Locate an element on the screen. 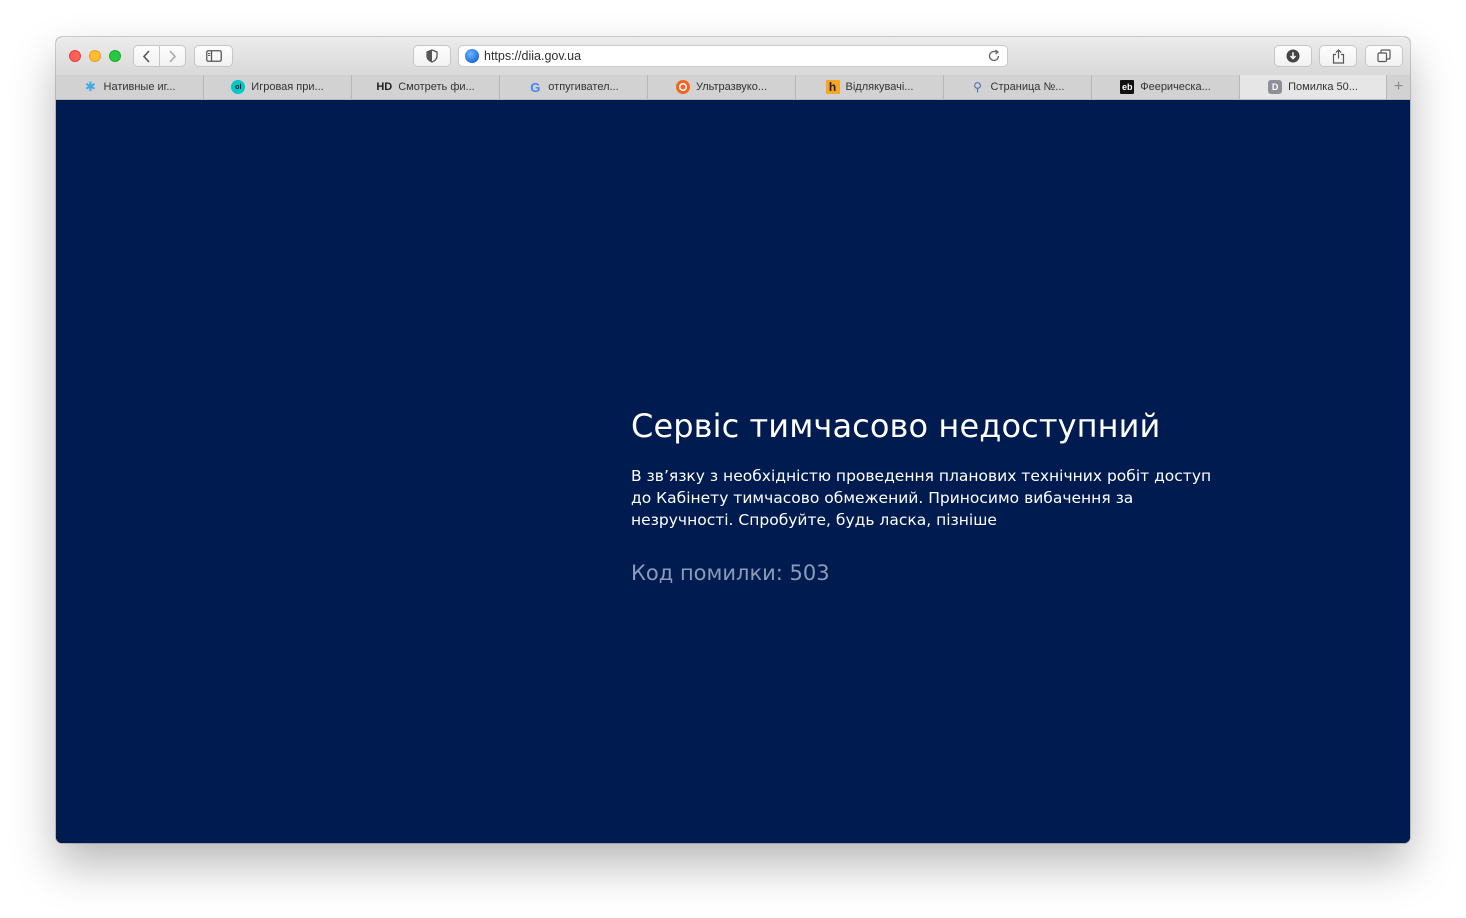  share-button is located at coordinates (1338, 56).